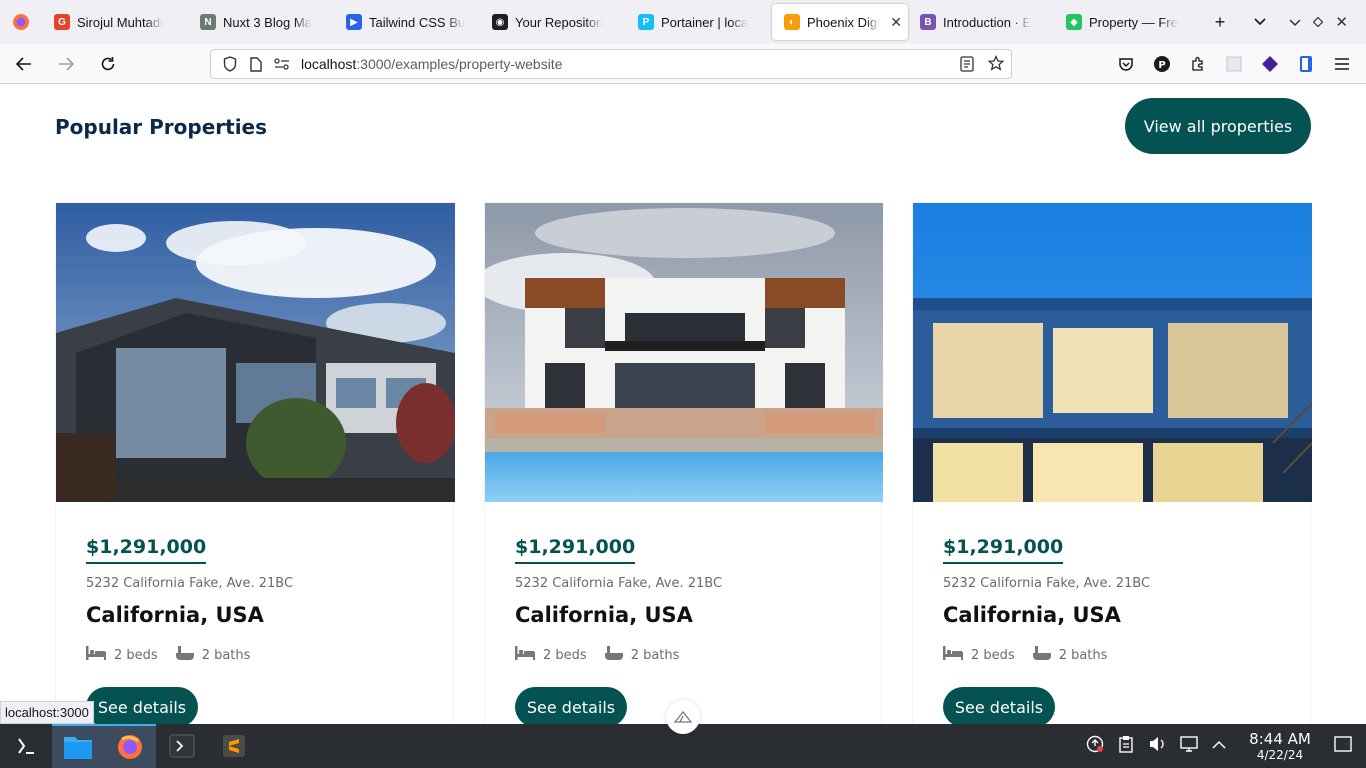  What do you see at coordinates (1189, 746) in the screenshot?
I see `network-icon` at bounding box center [1189, 746].